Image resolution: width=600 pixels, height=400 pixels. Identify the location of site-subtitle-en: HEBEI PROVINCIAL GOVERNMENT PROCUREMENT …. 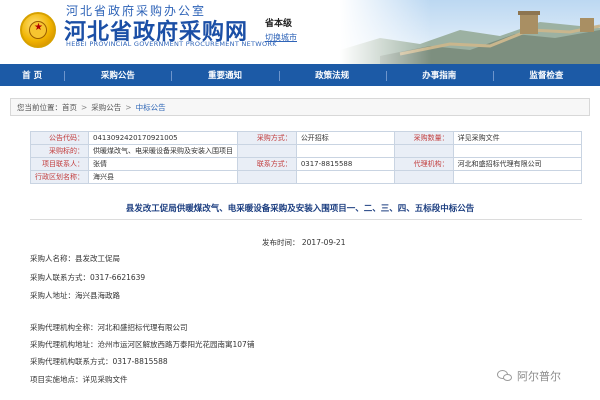
(171, 44).